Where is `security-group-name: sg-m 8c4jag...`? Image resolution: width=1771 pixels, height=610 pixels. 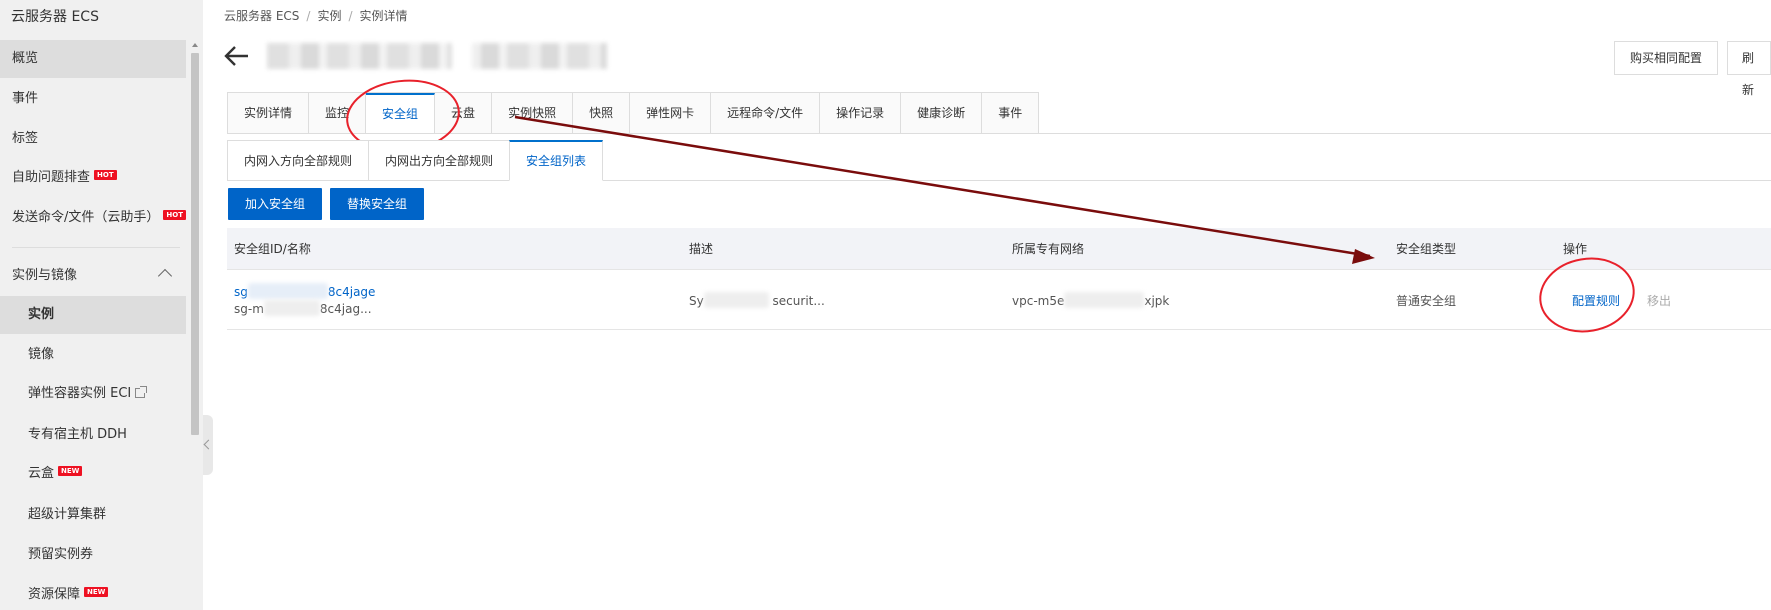
security-group-name: sg-m 8c4jag... is located at coordinates (303, 308).